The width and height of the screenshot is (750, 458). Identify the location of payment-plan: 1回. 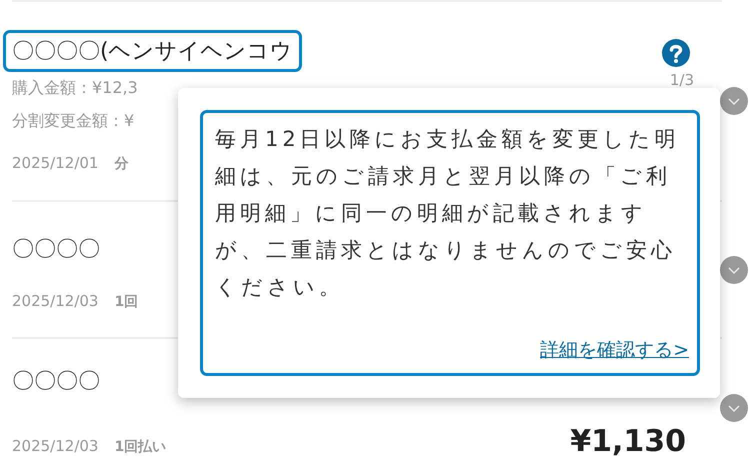
(126, 302).